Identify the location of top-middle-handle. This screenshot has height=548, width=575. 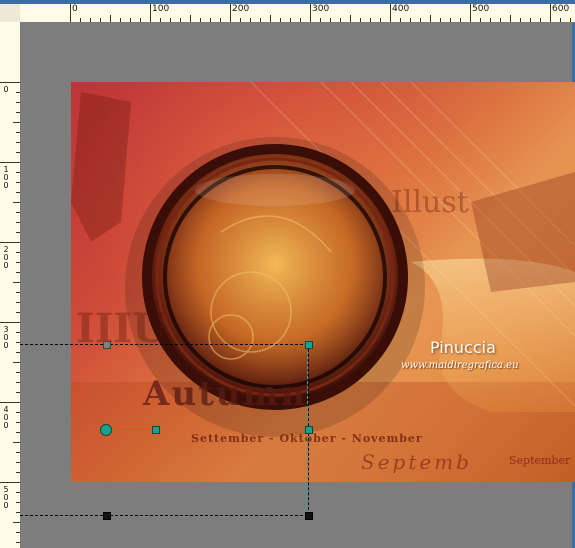
(107, 345).